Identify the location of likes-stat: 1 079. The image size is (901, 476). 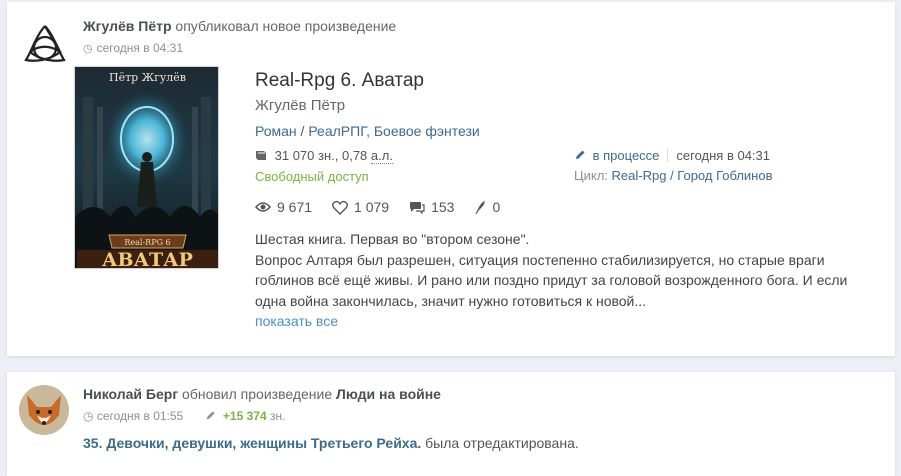
(360, 207).